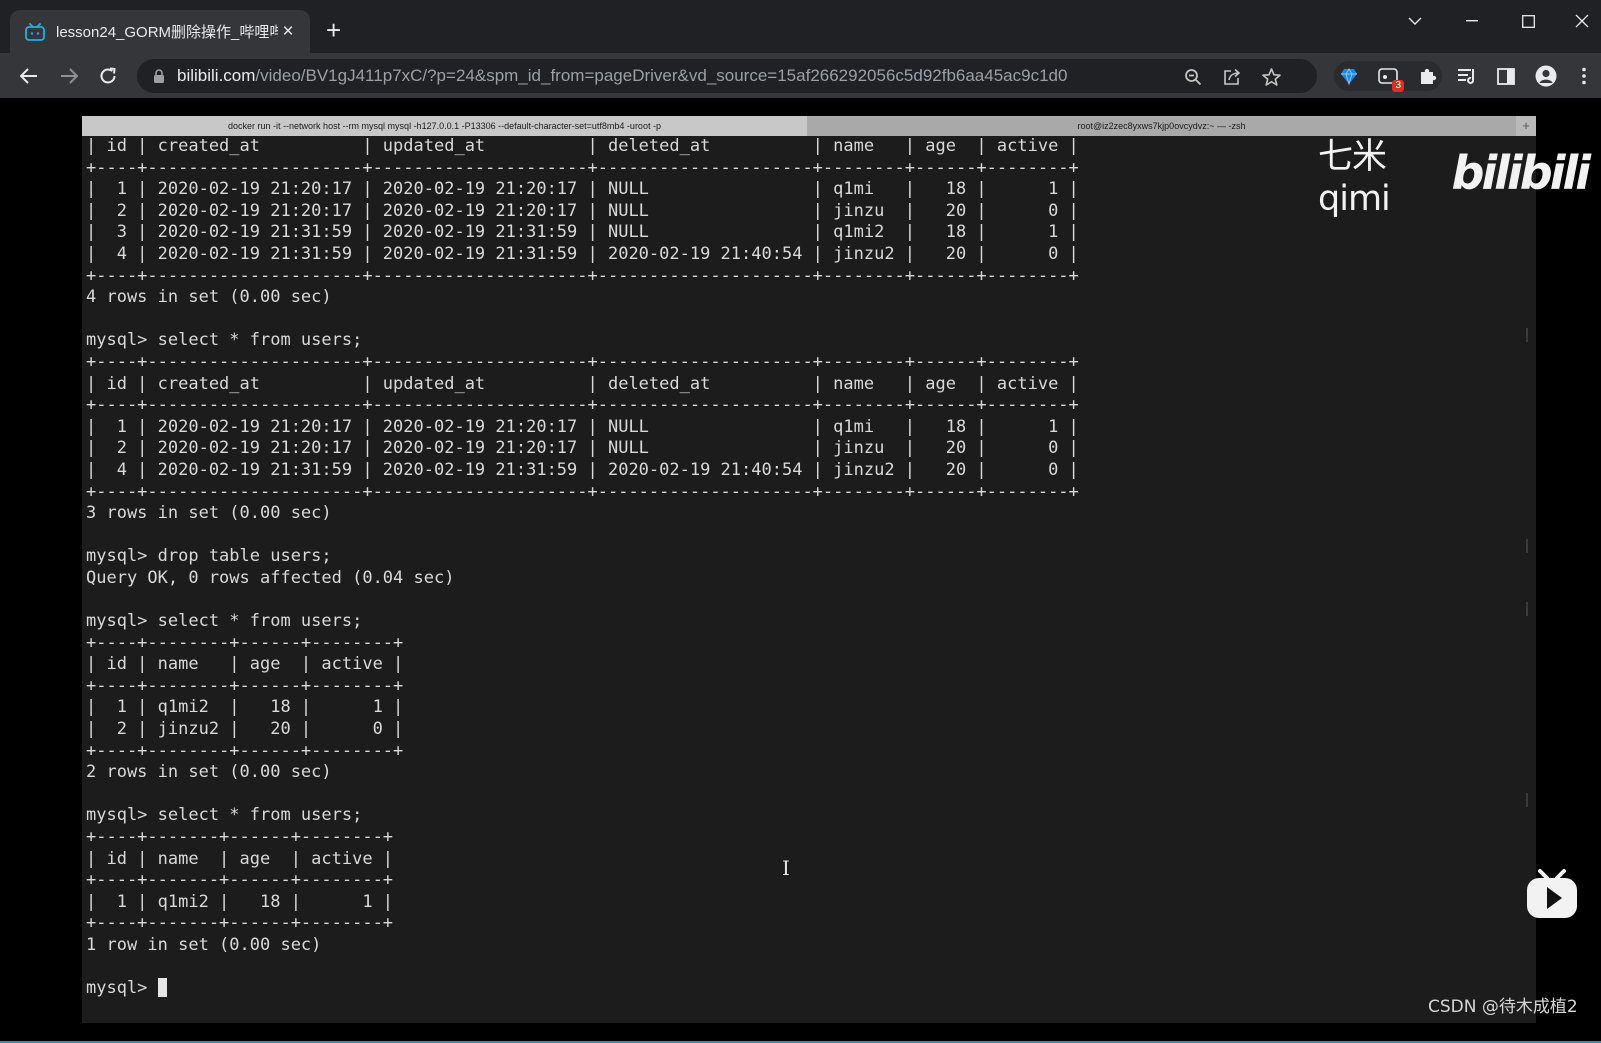 Image resolution: width=1601 pixels, height=1043 pixels. I want to click on terminal-line: 1 row in set (0.00 sec), so click(204, 944).